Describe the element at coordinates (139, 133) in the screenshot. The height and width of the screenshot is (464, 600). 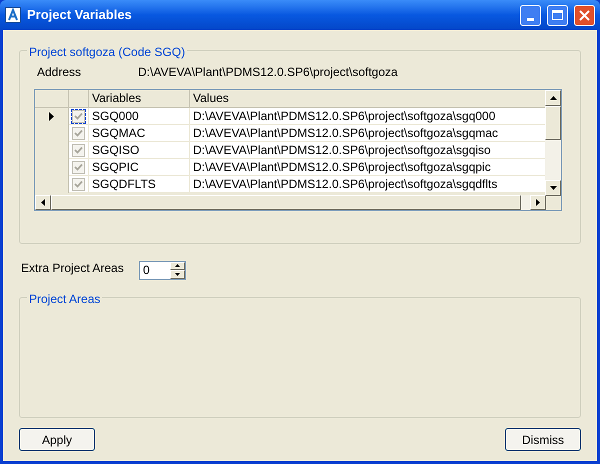
I see `table-cell: SGQMAC` at that location.